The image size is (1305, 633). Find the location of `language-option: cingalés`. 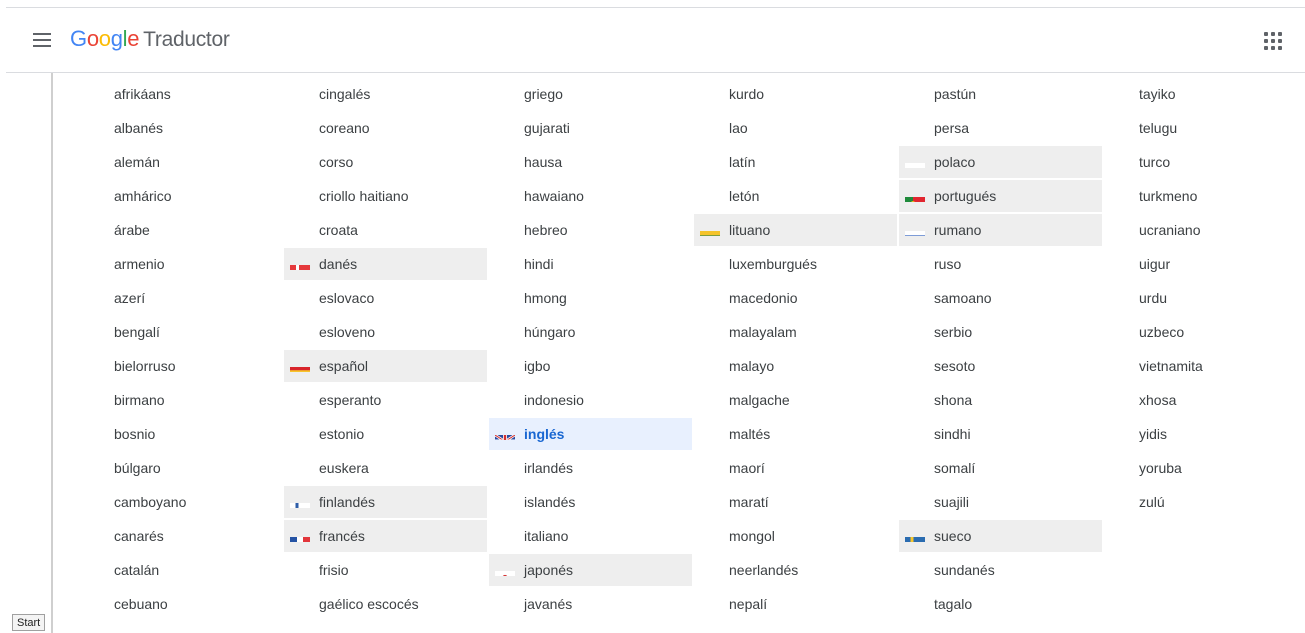

language-option: cingalés is located at coordinates (385, 94).